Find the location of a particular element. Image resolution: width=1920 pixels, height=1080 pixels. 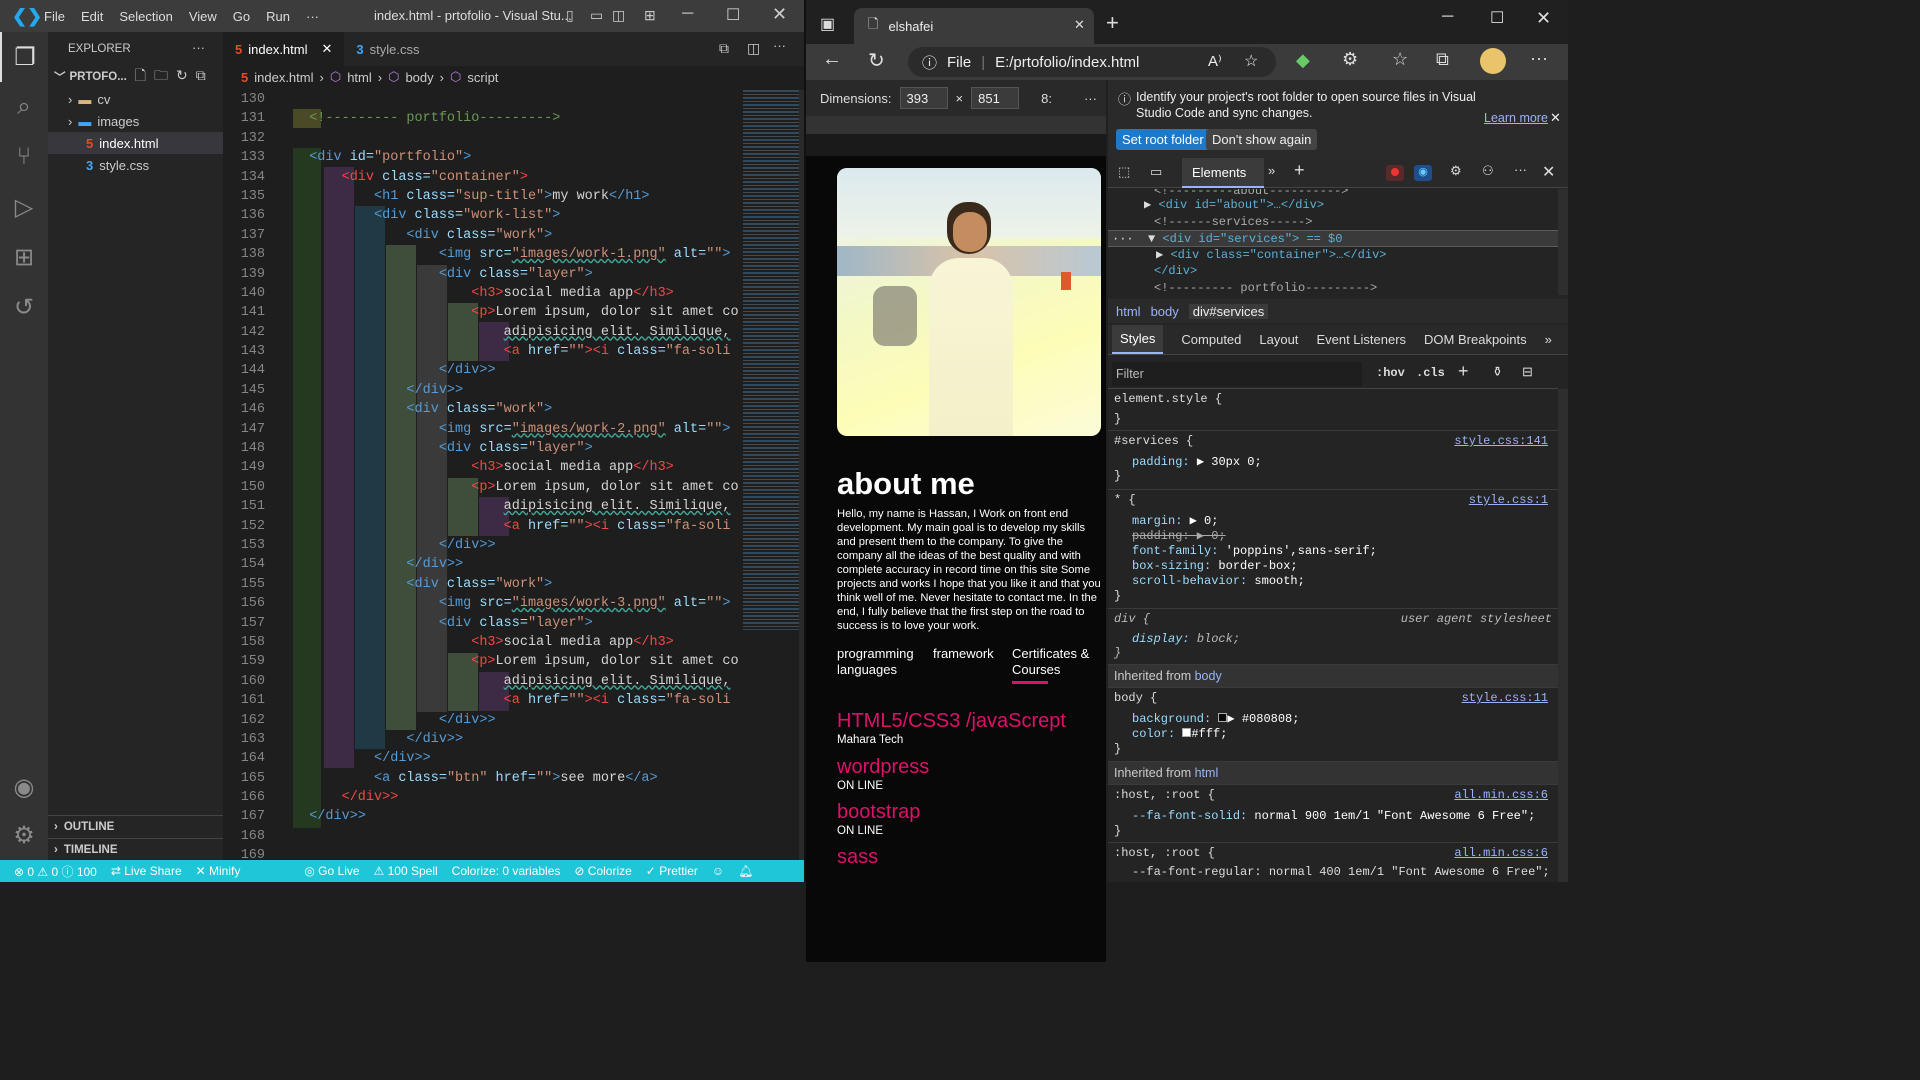

device-toggle-icon: ▭ is located at coordinates (1156, 172).